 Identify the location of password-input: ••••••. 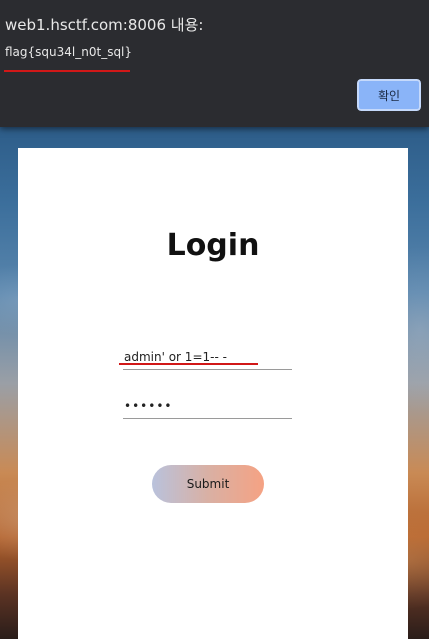
(207, 406).